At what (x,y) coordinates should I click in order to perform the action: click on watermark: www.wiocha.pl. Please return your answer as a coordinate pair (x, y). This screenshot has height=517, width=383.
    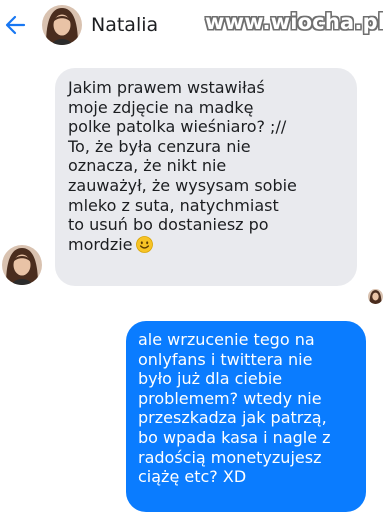
    Looking at the image, I should click on (294, 22).